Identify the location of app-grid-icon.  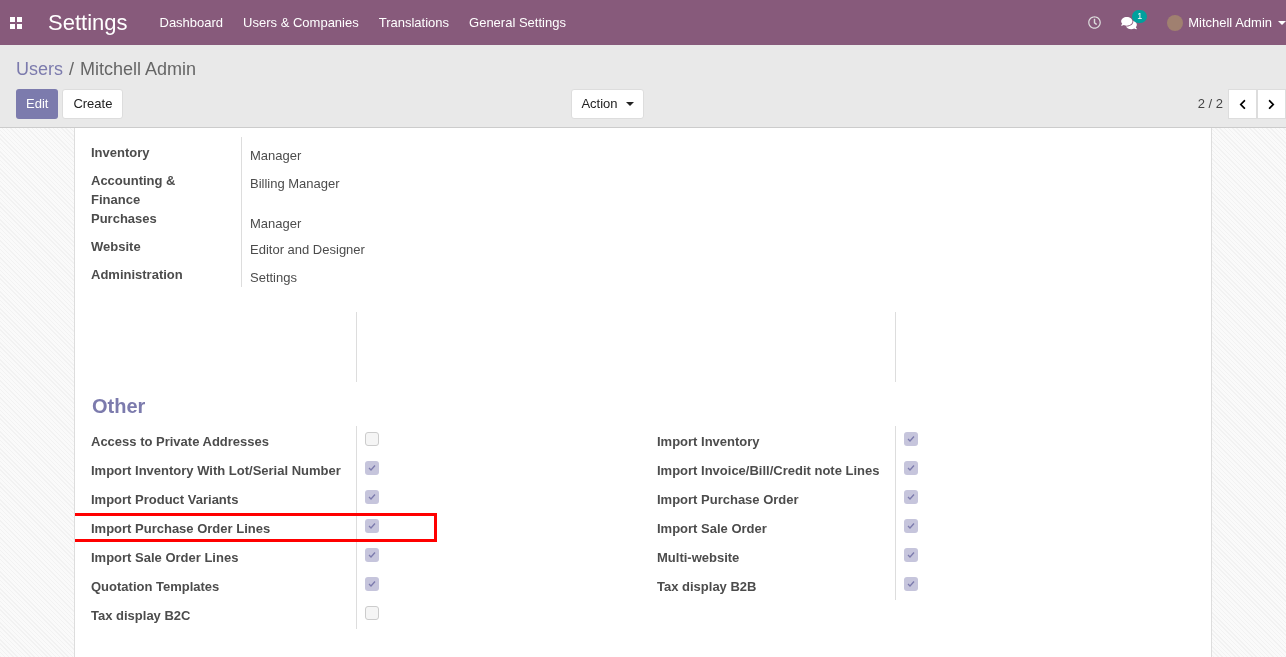
(16, 22).